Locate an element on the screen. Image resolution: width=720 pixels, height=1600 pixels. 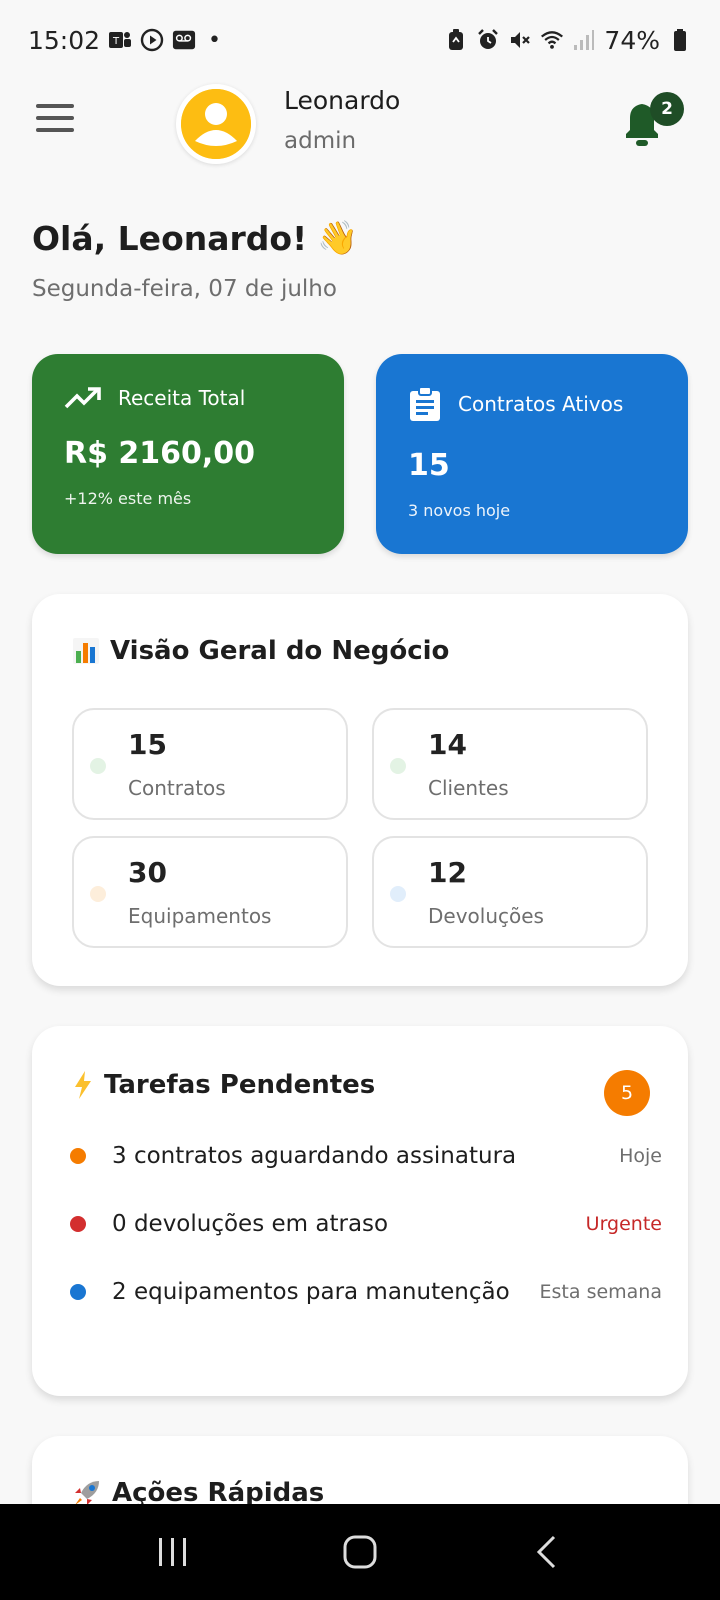
overview-label: Contratos is located at coordinates (177, 788).